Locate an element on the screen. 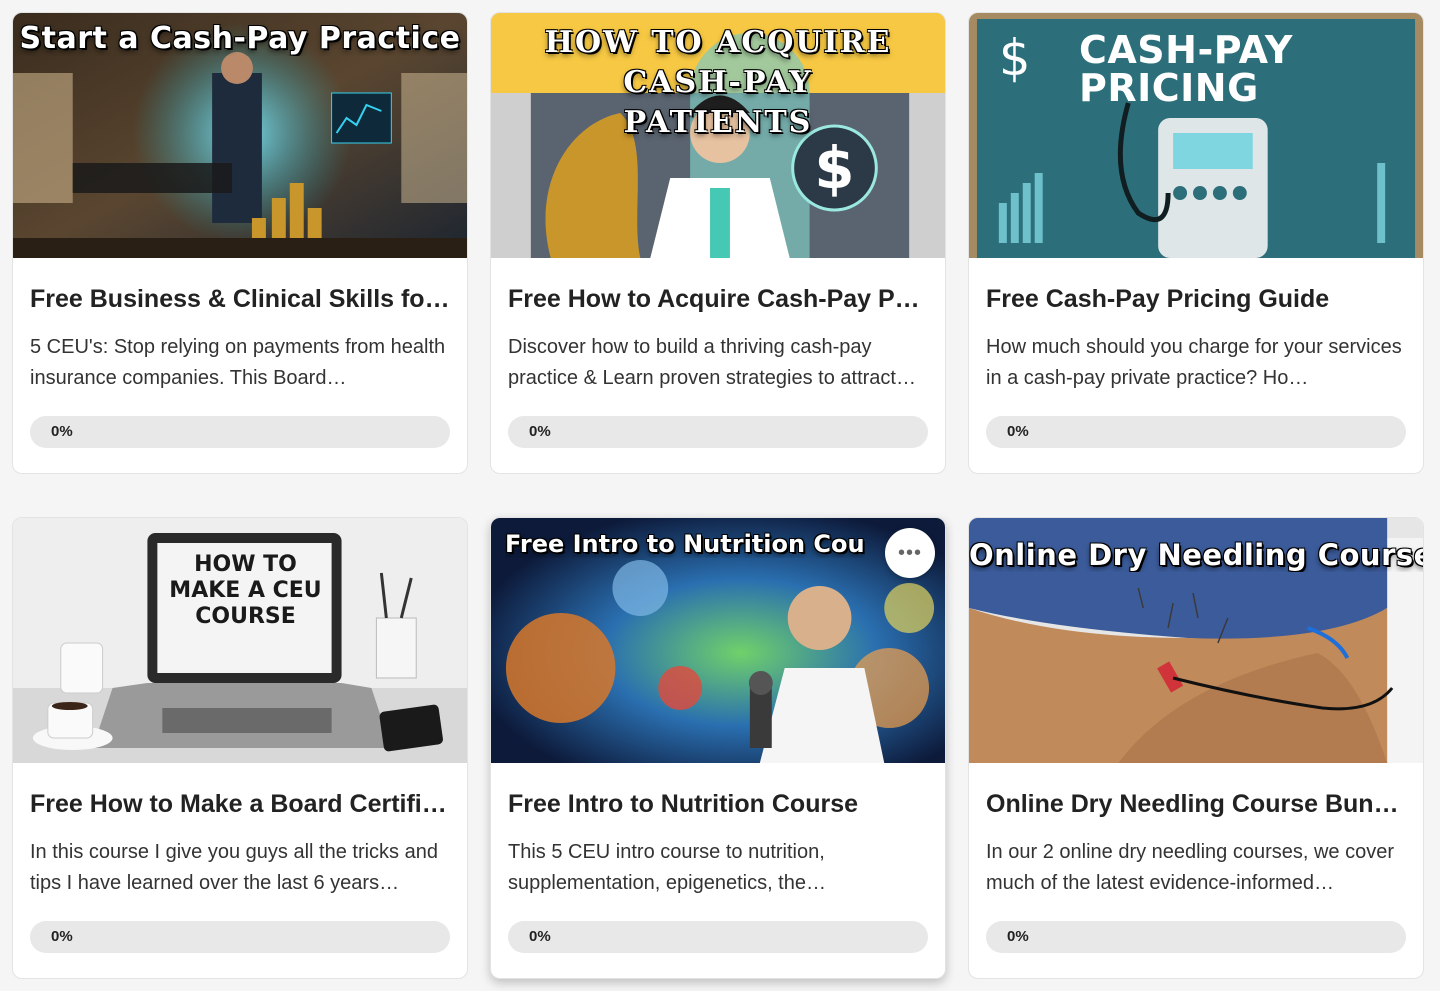  course-thumbnail: $ How to Acquire Cash-Pay Patients is located at coordinates (718, 135).